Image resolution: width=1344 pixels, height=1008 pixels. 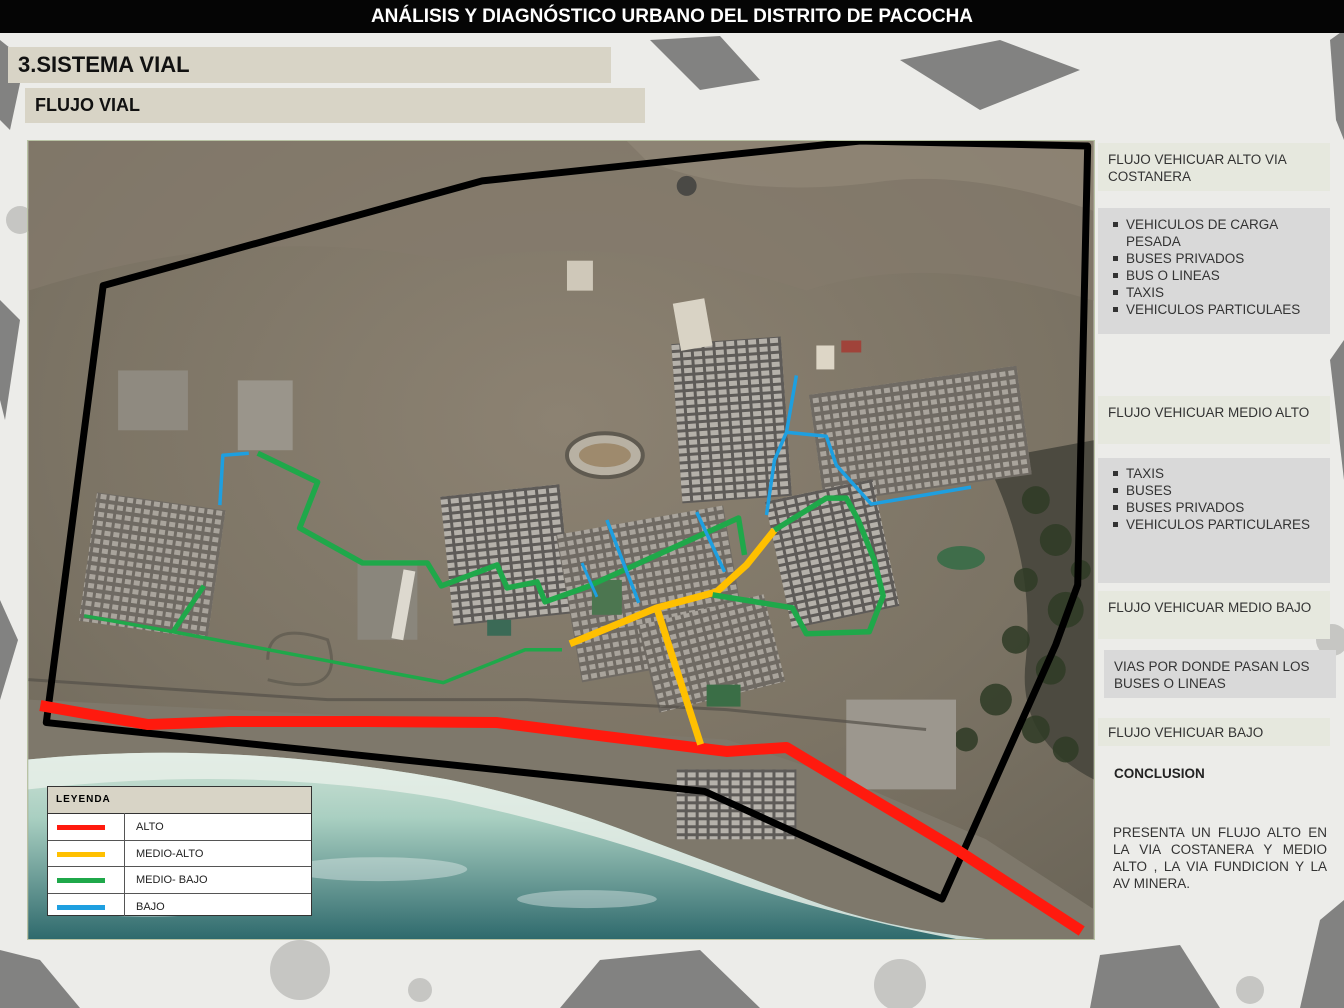 I want to click on legend-item-medio-alto: MEDIO-ALTO, so click(x=179, y=854).